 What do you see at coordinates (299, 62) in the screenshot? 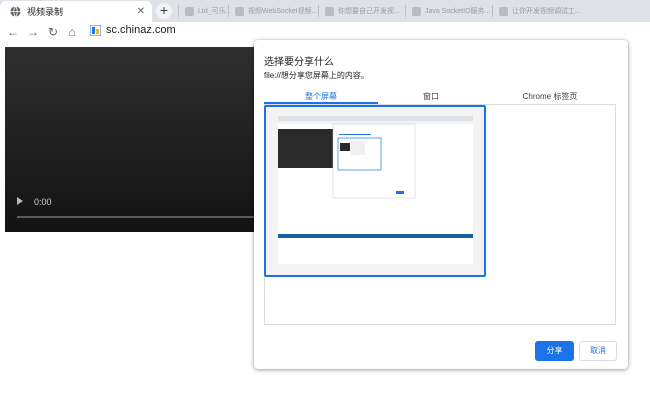
I see `dialog-title: 选择要分享什么` at bounding box center [299, 62].